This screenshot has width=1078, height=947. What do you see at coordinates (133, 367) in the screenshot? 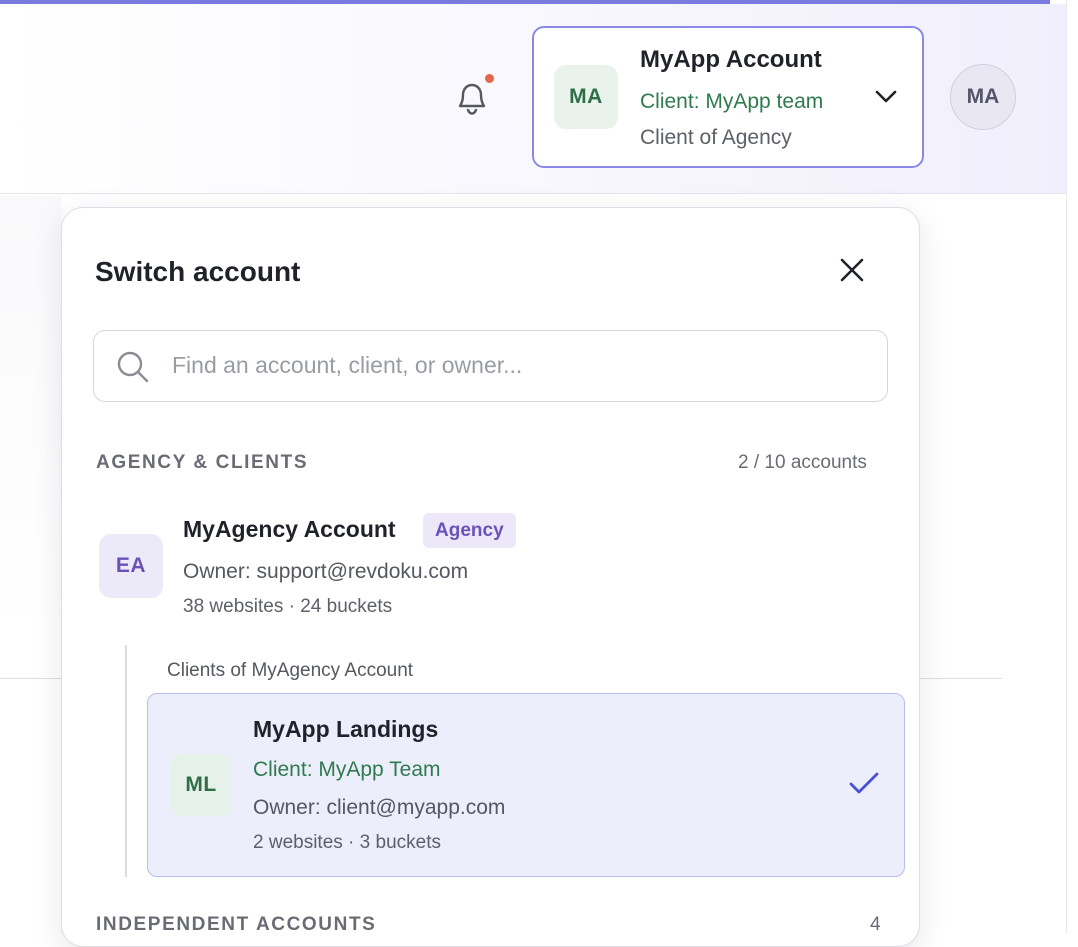
I see `search-icon` at bounding box center [133, 367].